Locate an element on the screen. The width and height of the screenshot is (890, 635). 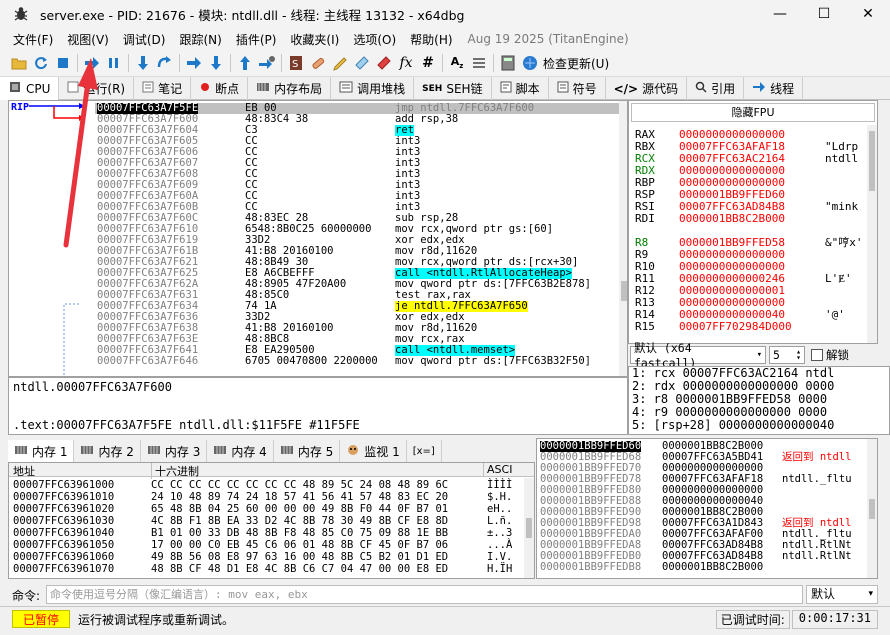
disasm-scroll-thumb is located at coordinates (624, 291).